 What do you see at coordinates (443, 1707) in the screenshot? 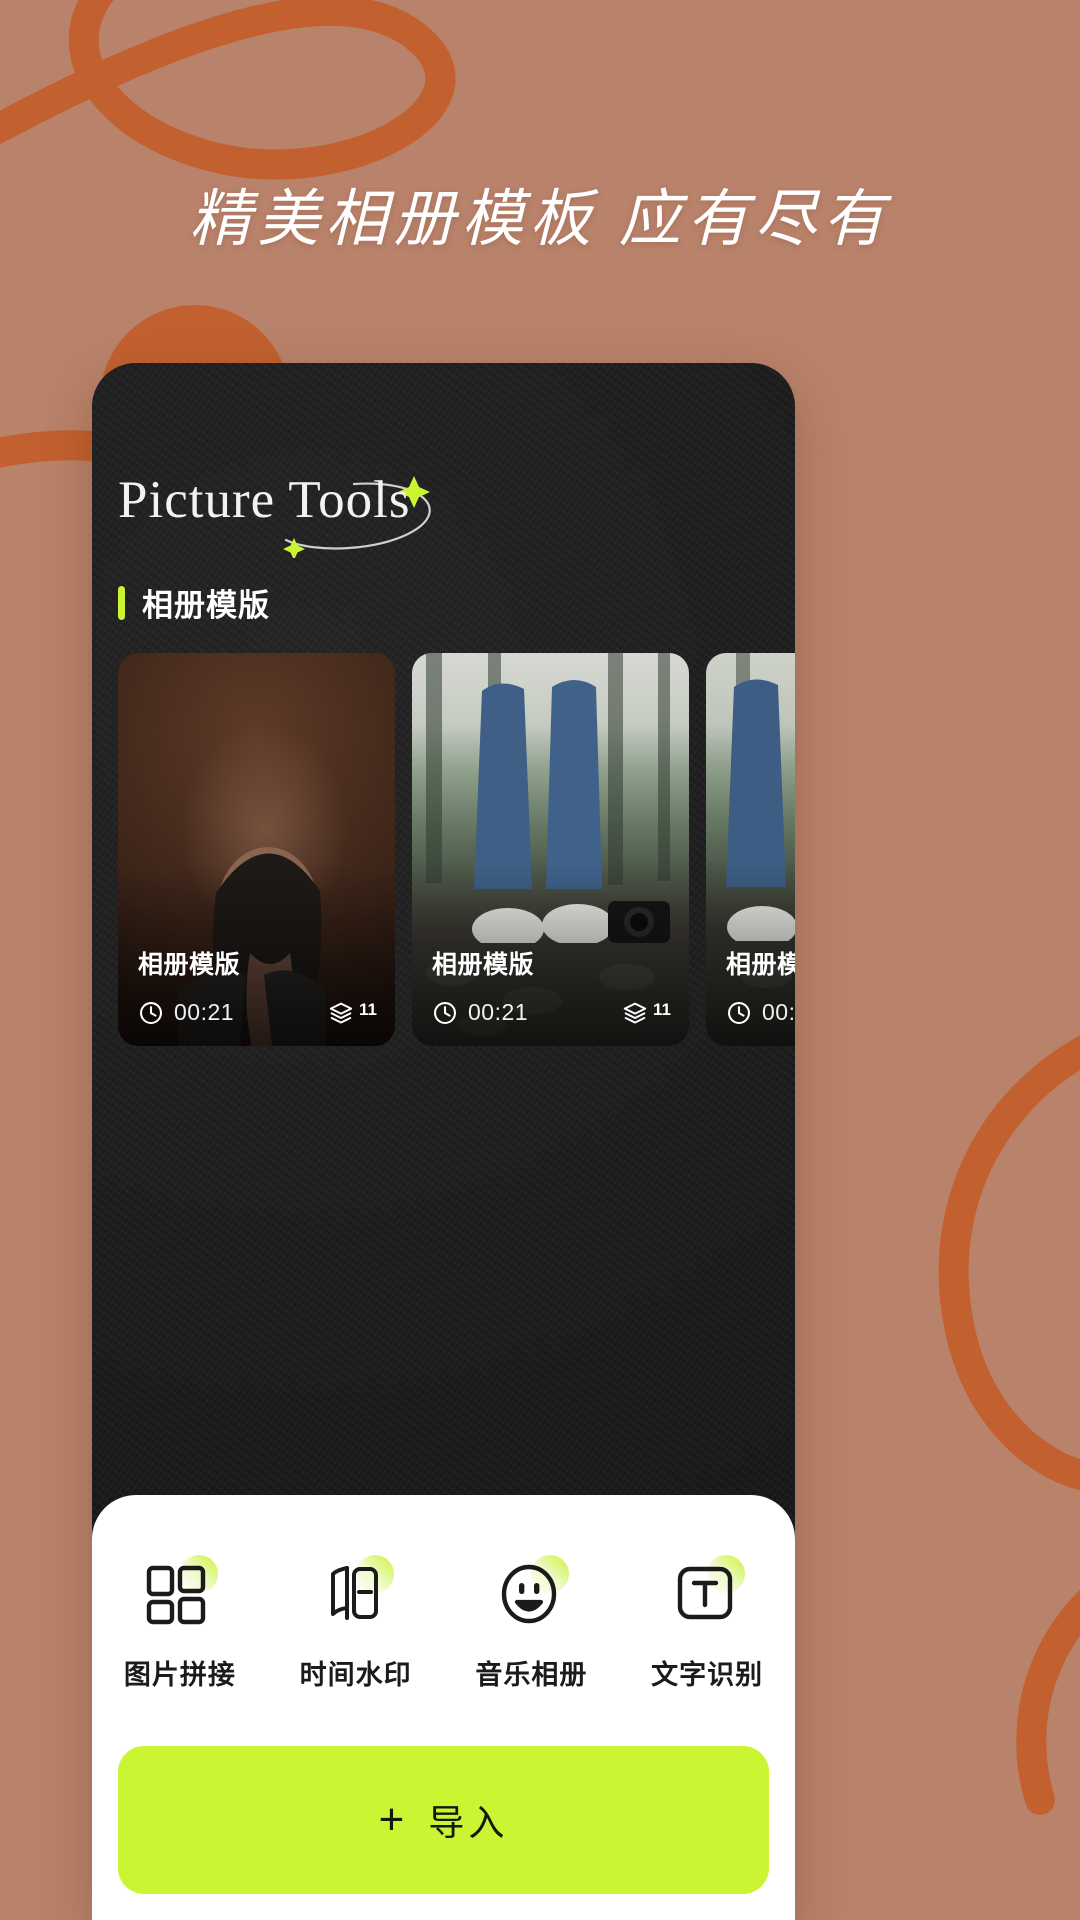
I see `bottom-panel: 图片拼接 时间水印 音乐相册 文字识别 + 导入` at bounding box center [443, 1707].